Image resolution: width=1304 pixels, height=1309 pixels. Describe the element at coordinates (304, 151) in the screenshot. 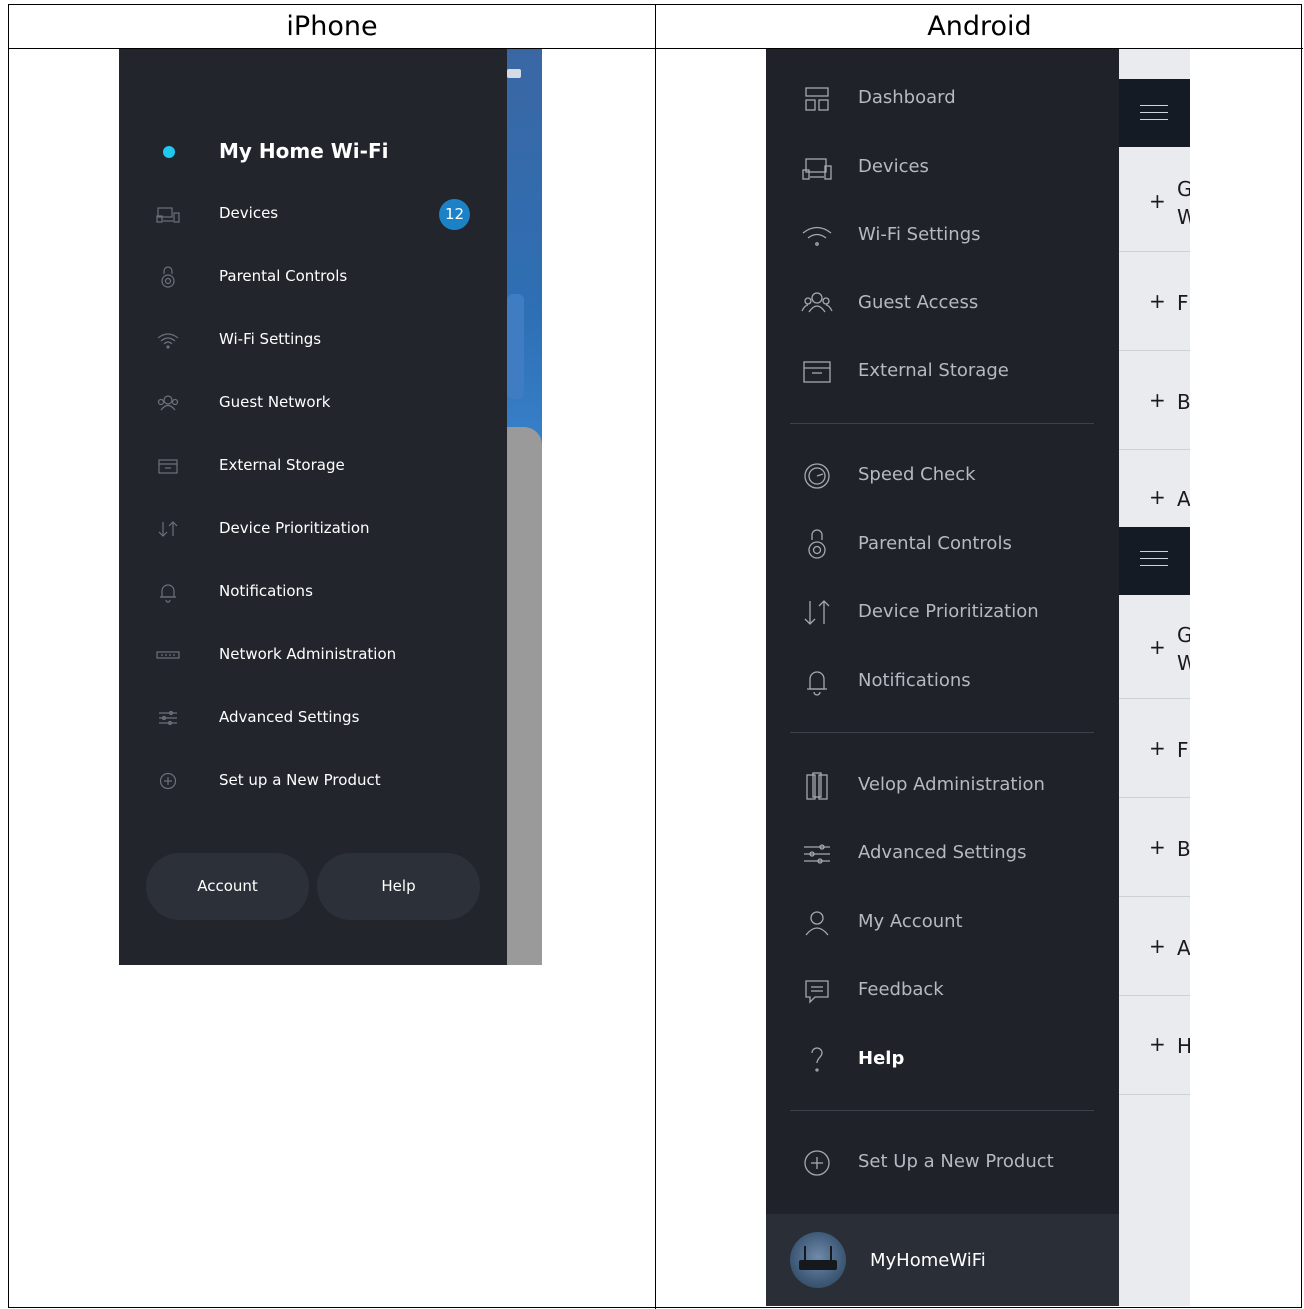

I see `network-name: My Home Wi-Fi` at that location.